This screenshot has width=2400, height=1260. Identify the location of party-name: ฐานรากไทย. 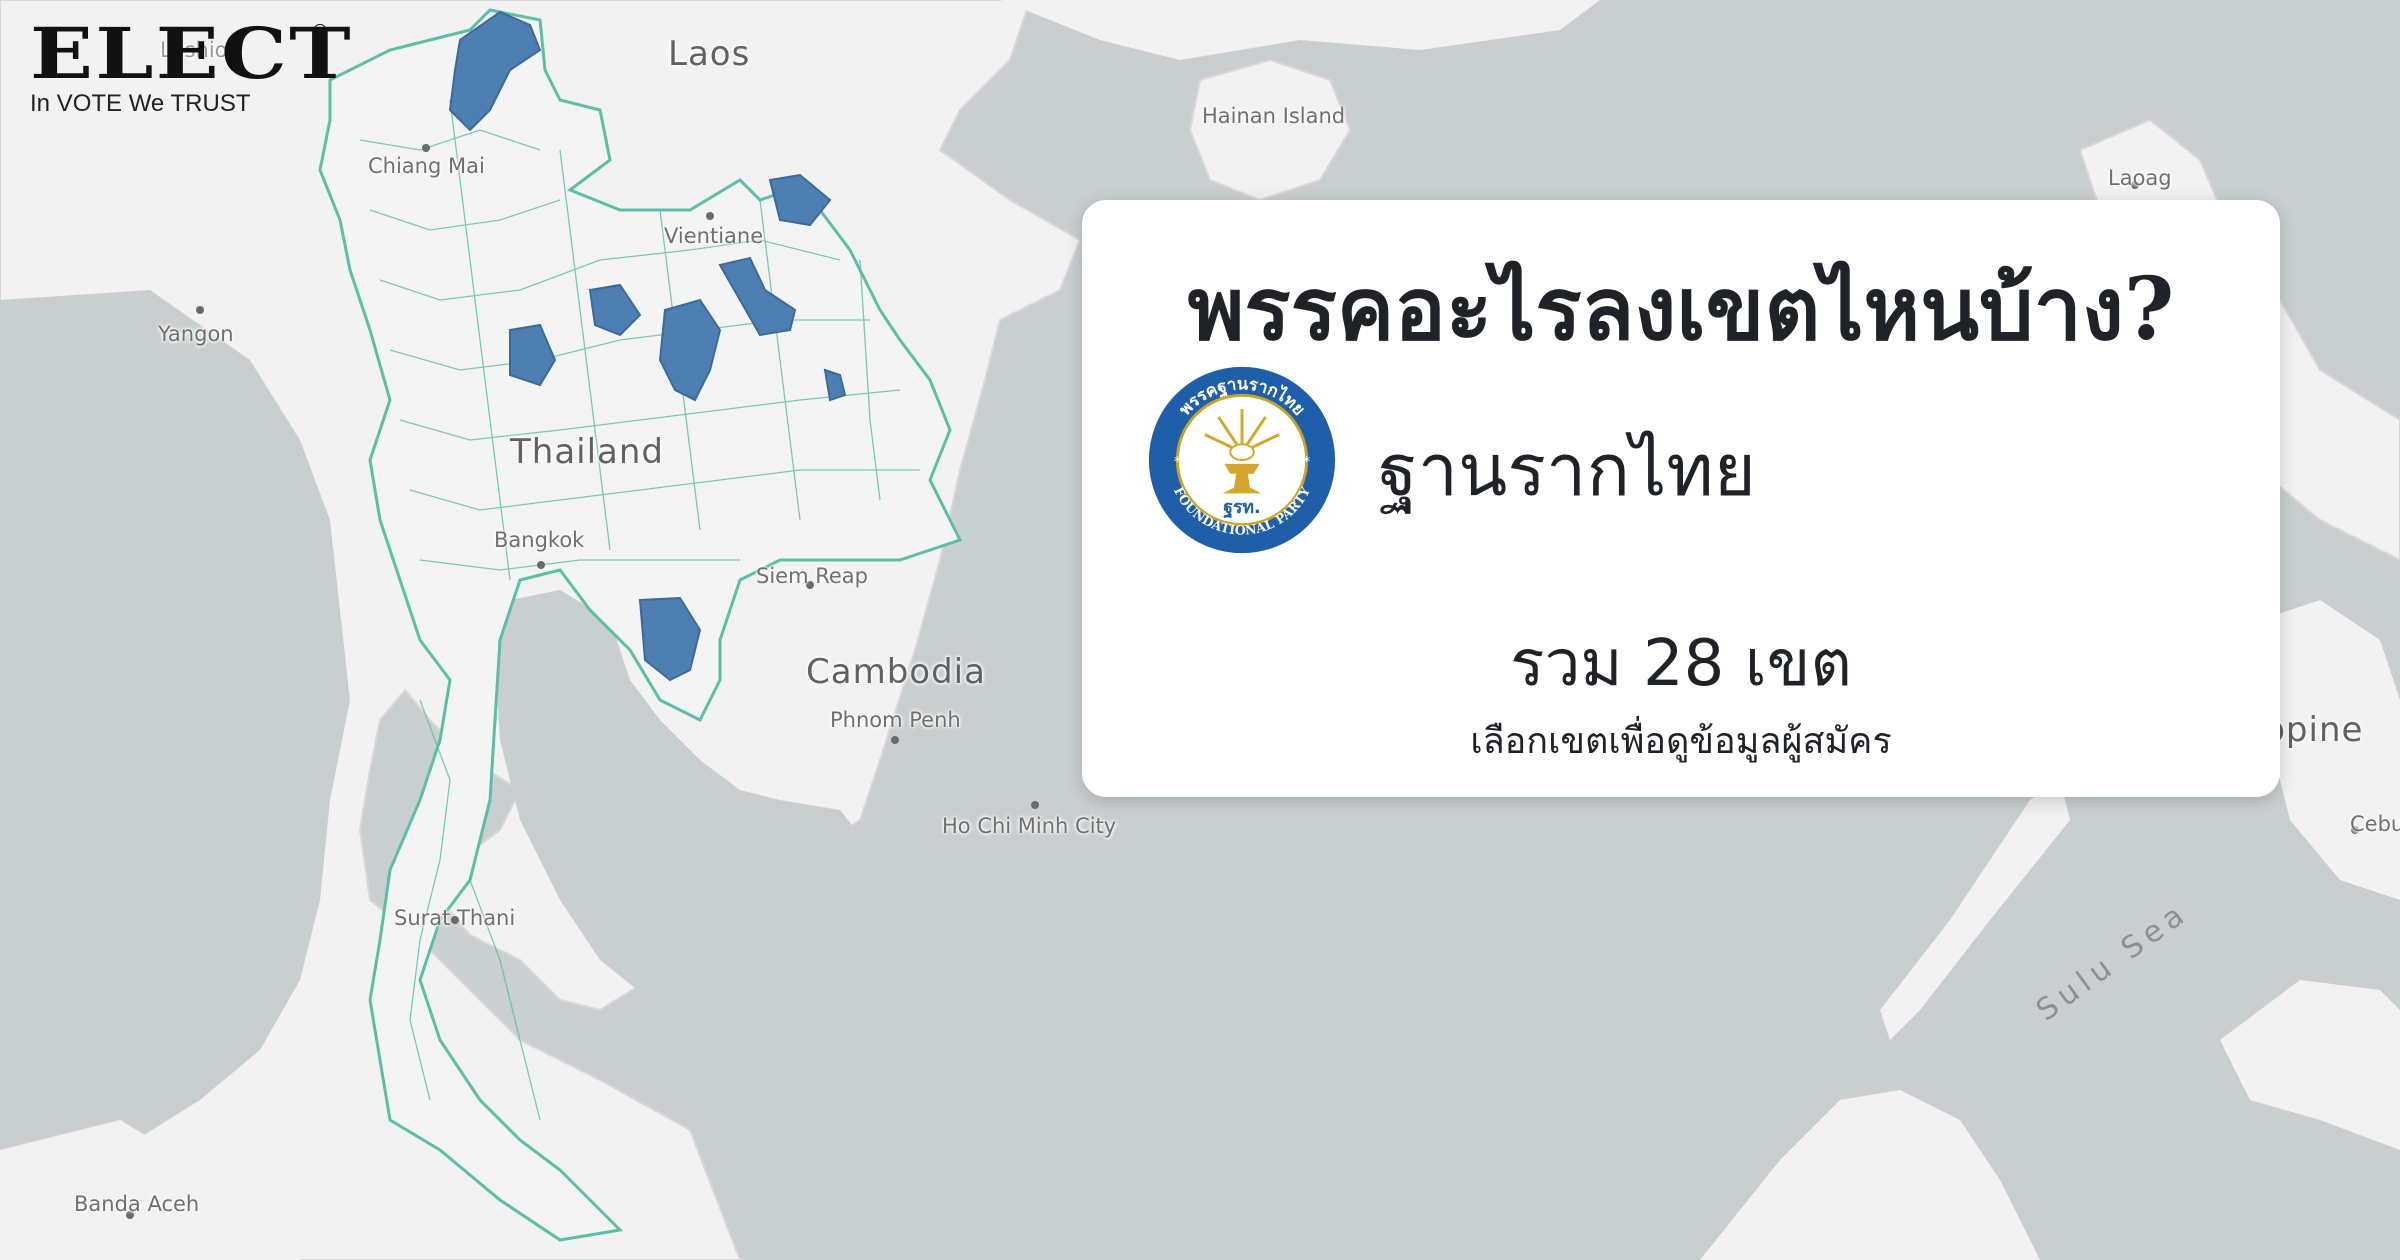
(1567, 470).